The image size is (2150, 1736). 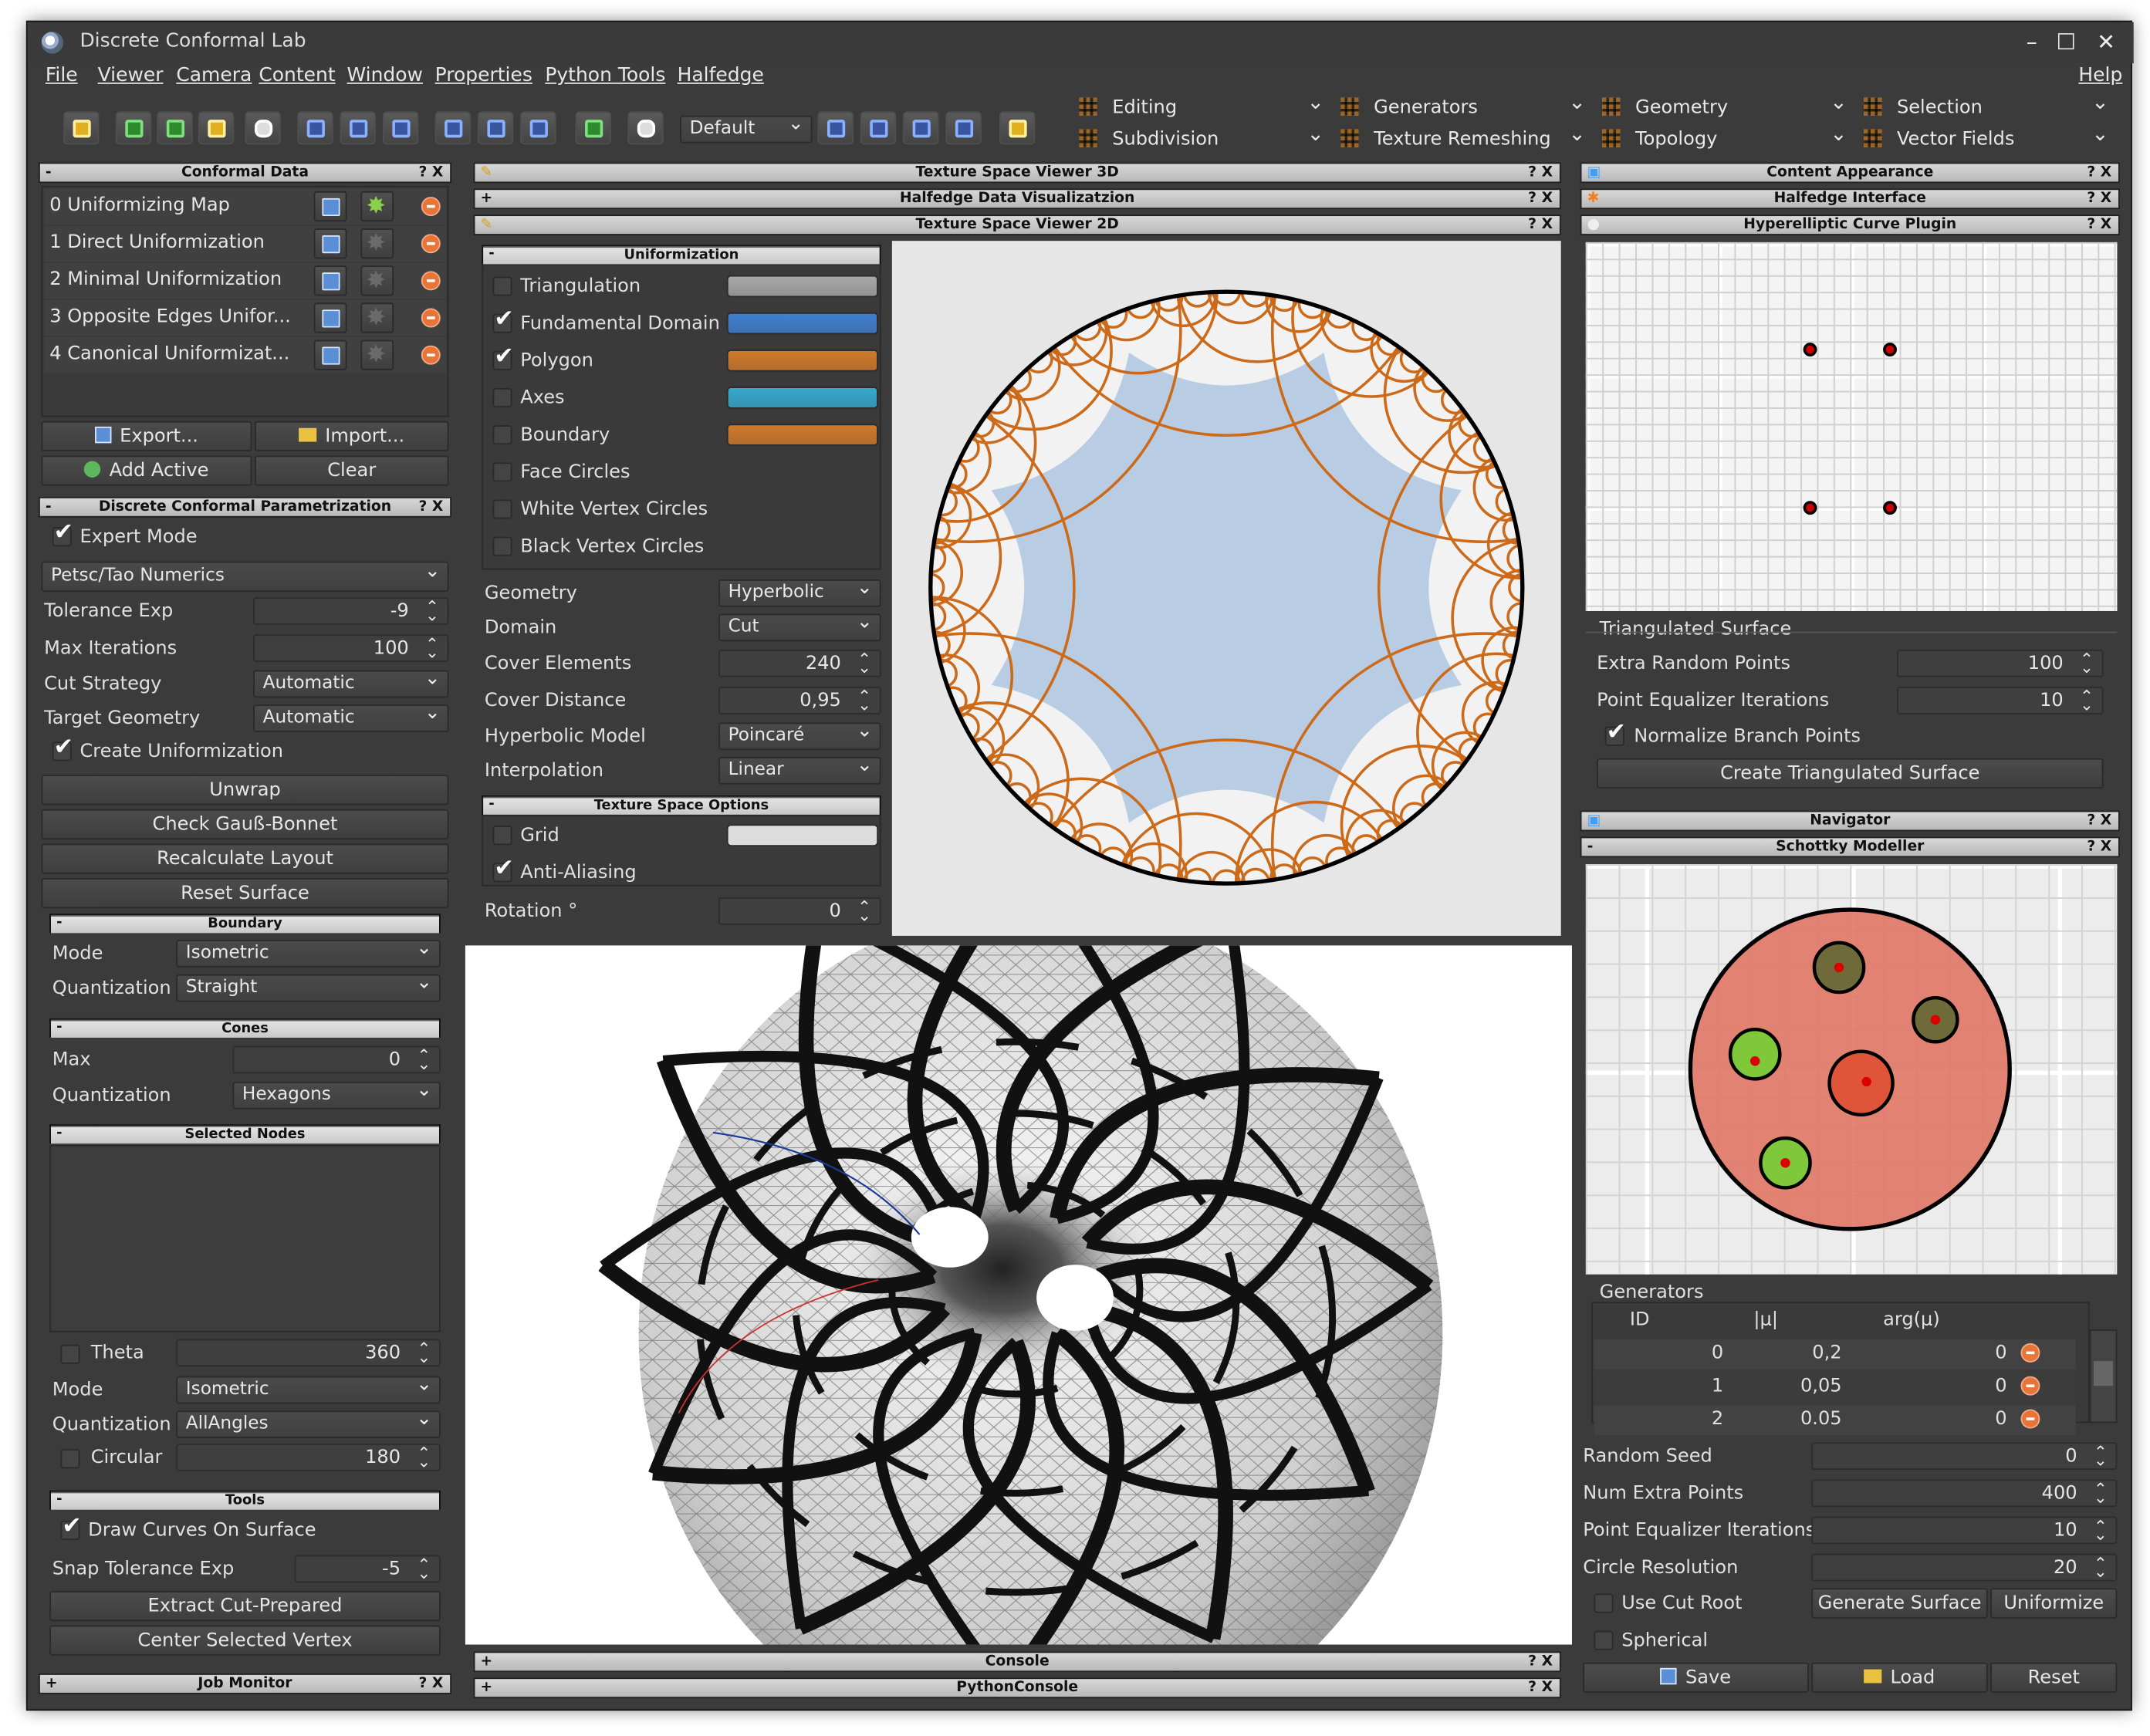 What do you see at coordinates (799, 910) in the screenshot?
I see `rotation-spinner: 0` at bounding box center [799, 910].